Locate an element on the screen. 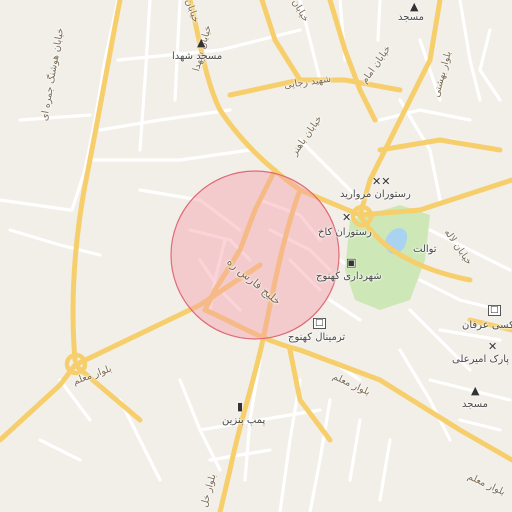  poi-terminal-erfan: تاکسی عرفان is located at coordinates (487, 326).